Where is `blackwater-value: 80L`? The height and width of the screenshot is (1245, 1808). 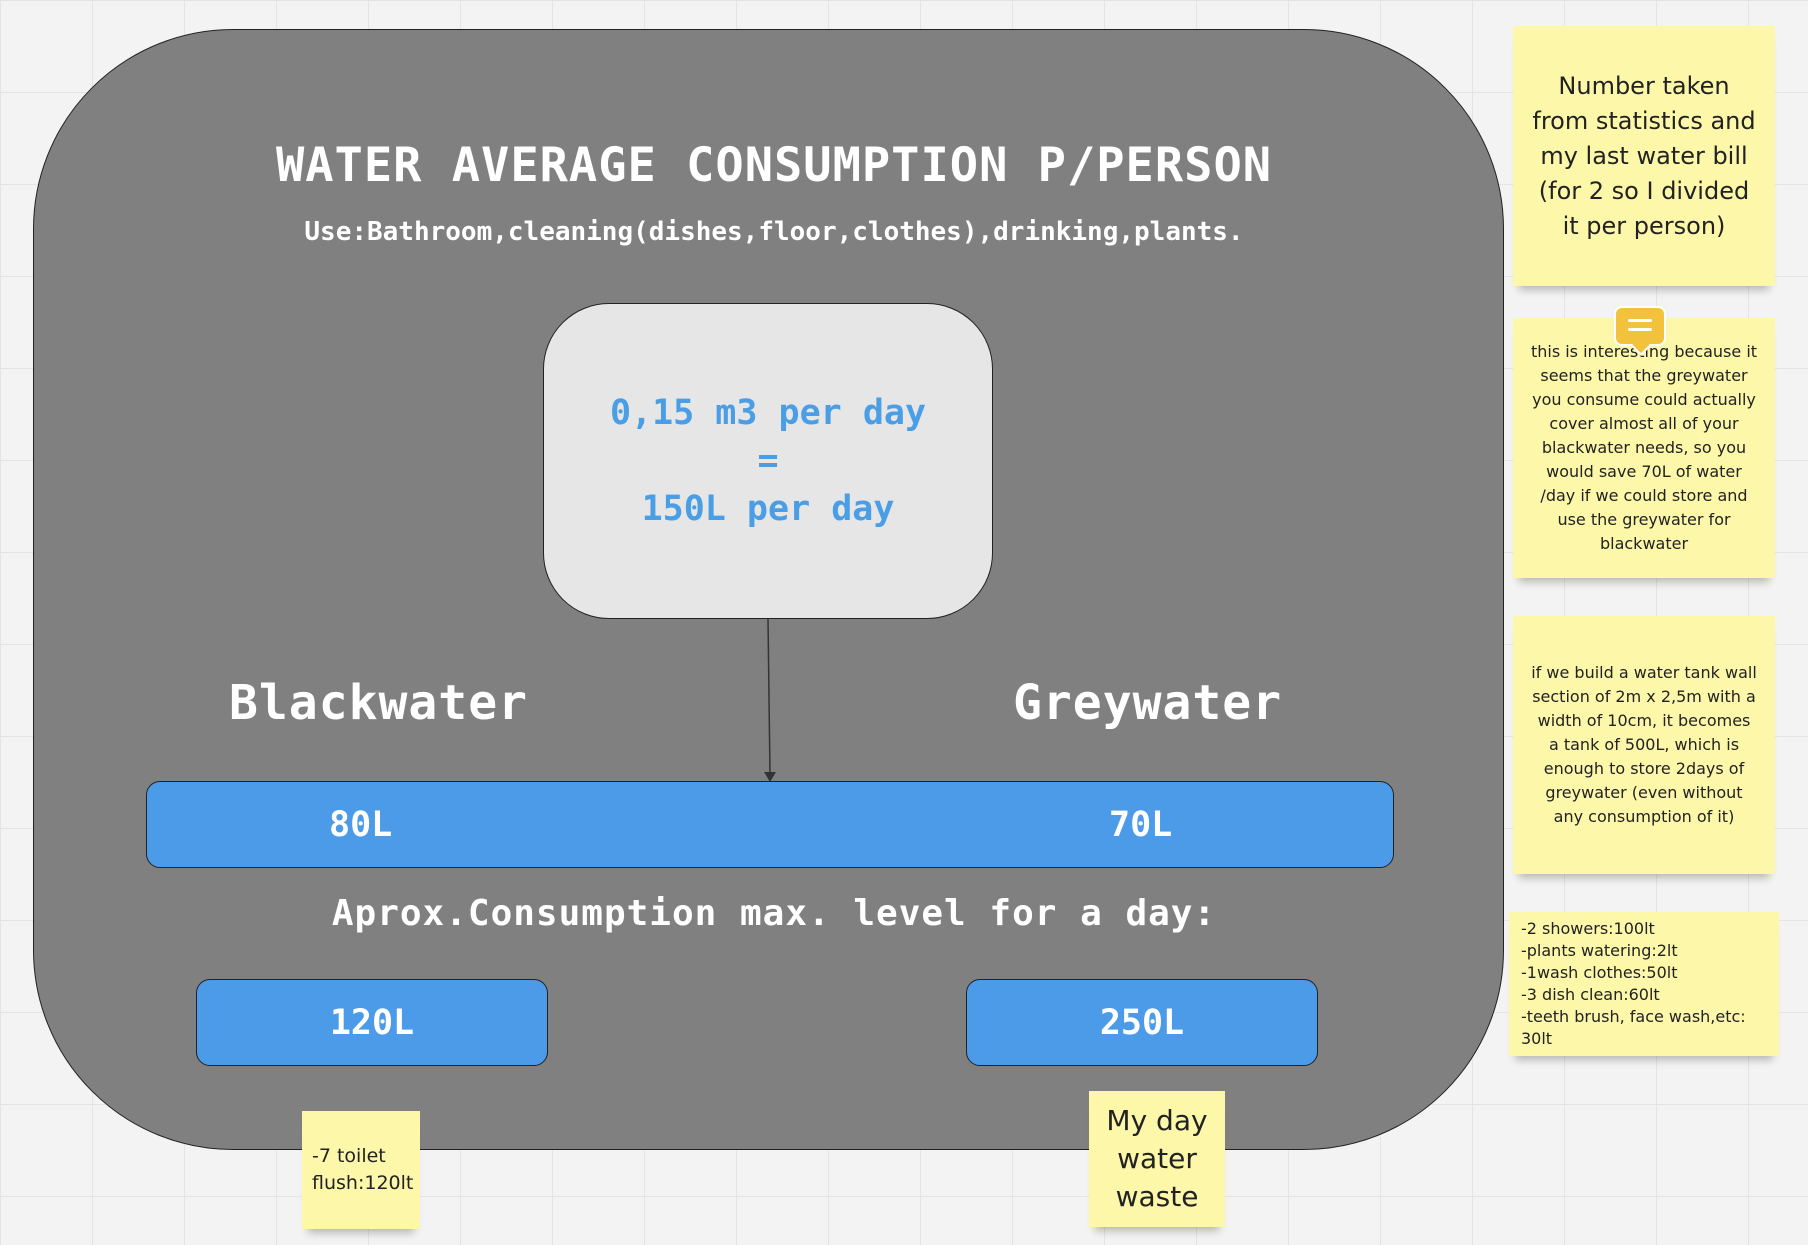
blackwater-value: 80L is located at coordinates (361, 824).